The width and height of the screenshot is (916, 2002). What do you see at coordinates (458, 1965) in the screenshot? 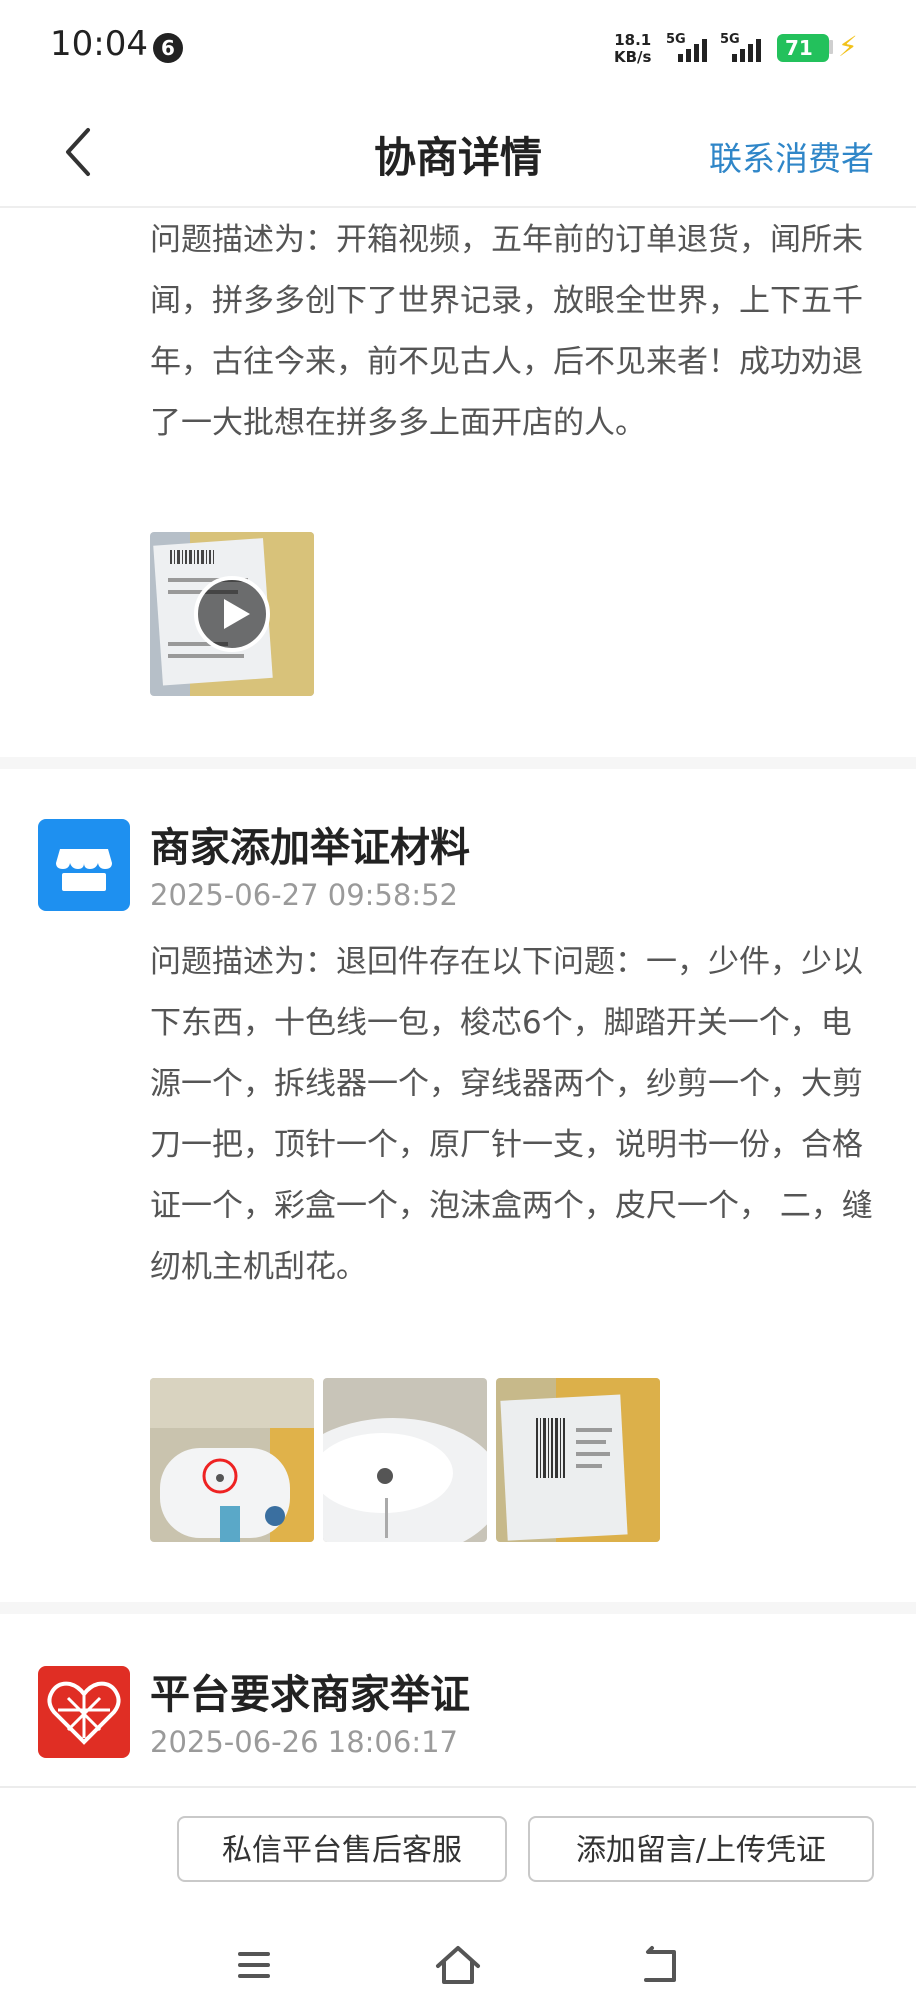
I see `home-icon` at bounding box center [458, 1965].